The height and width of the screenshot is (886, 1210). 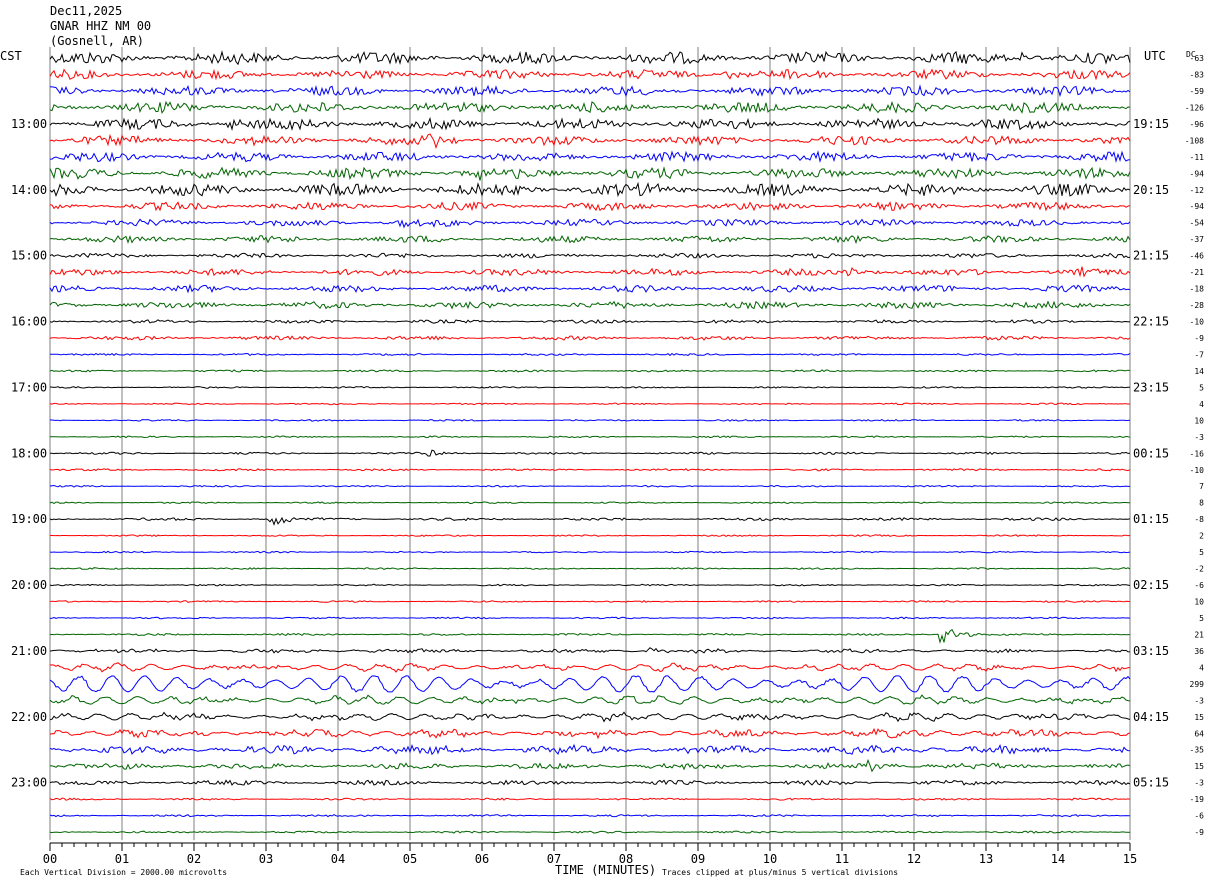 I want to click on dc-offset-label: 21, so click(x=1199, y=634).